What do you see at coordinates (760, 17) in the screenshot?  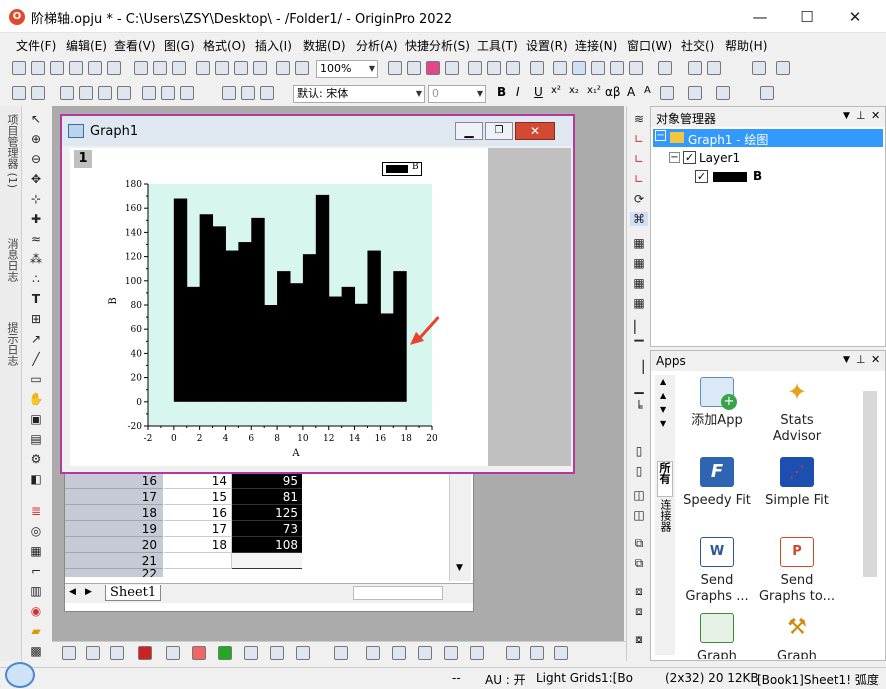 I see `minimize-button: —` at bounding box center [760, 17].